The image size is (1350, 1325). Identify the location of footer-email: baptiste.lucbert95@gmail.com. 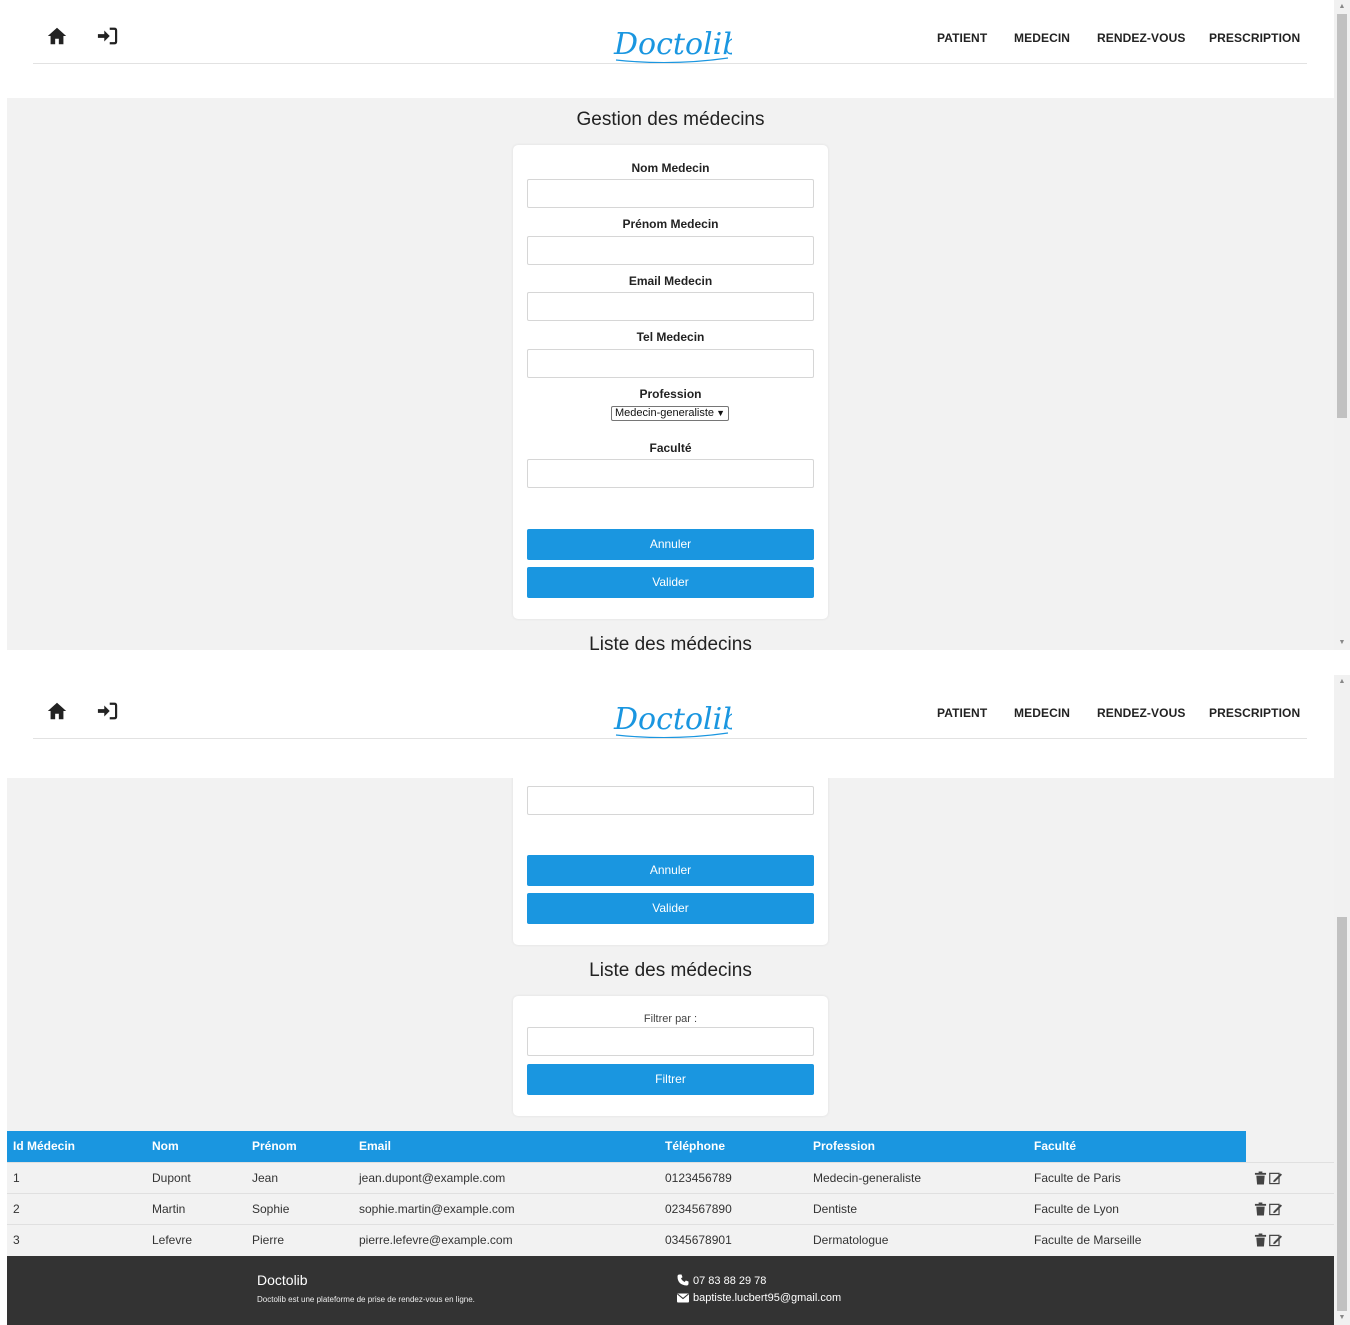
(759, 1298).